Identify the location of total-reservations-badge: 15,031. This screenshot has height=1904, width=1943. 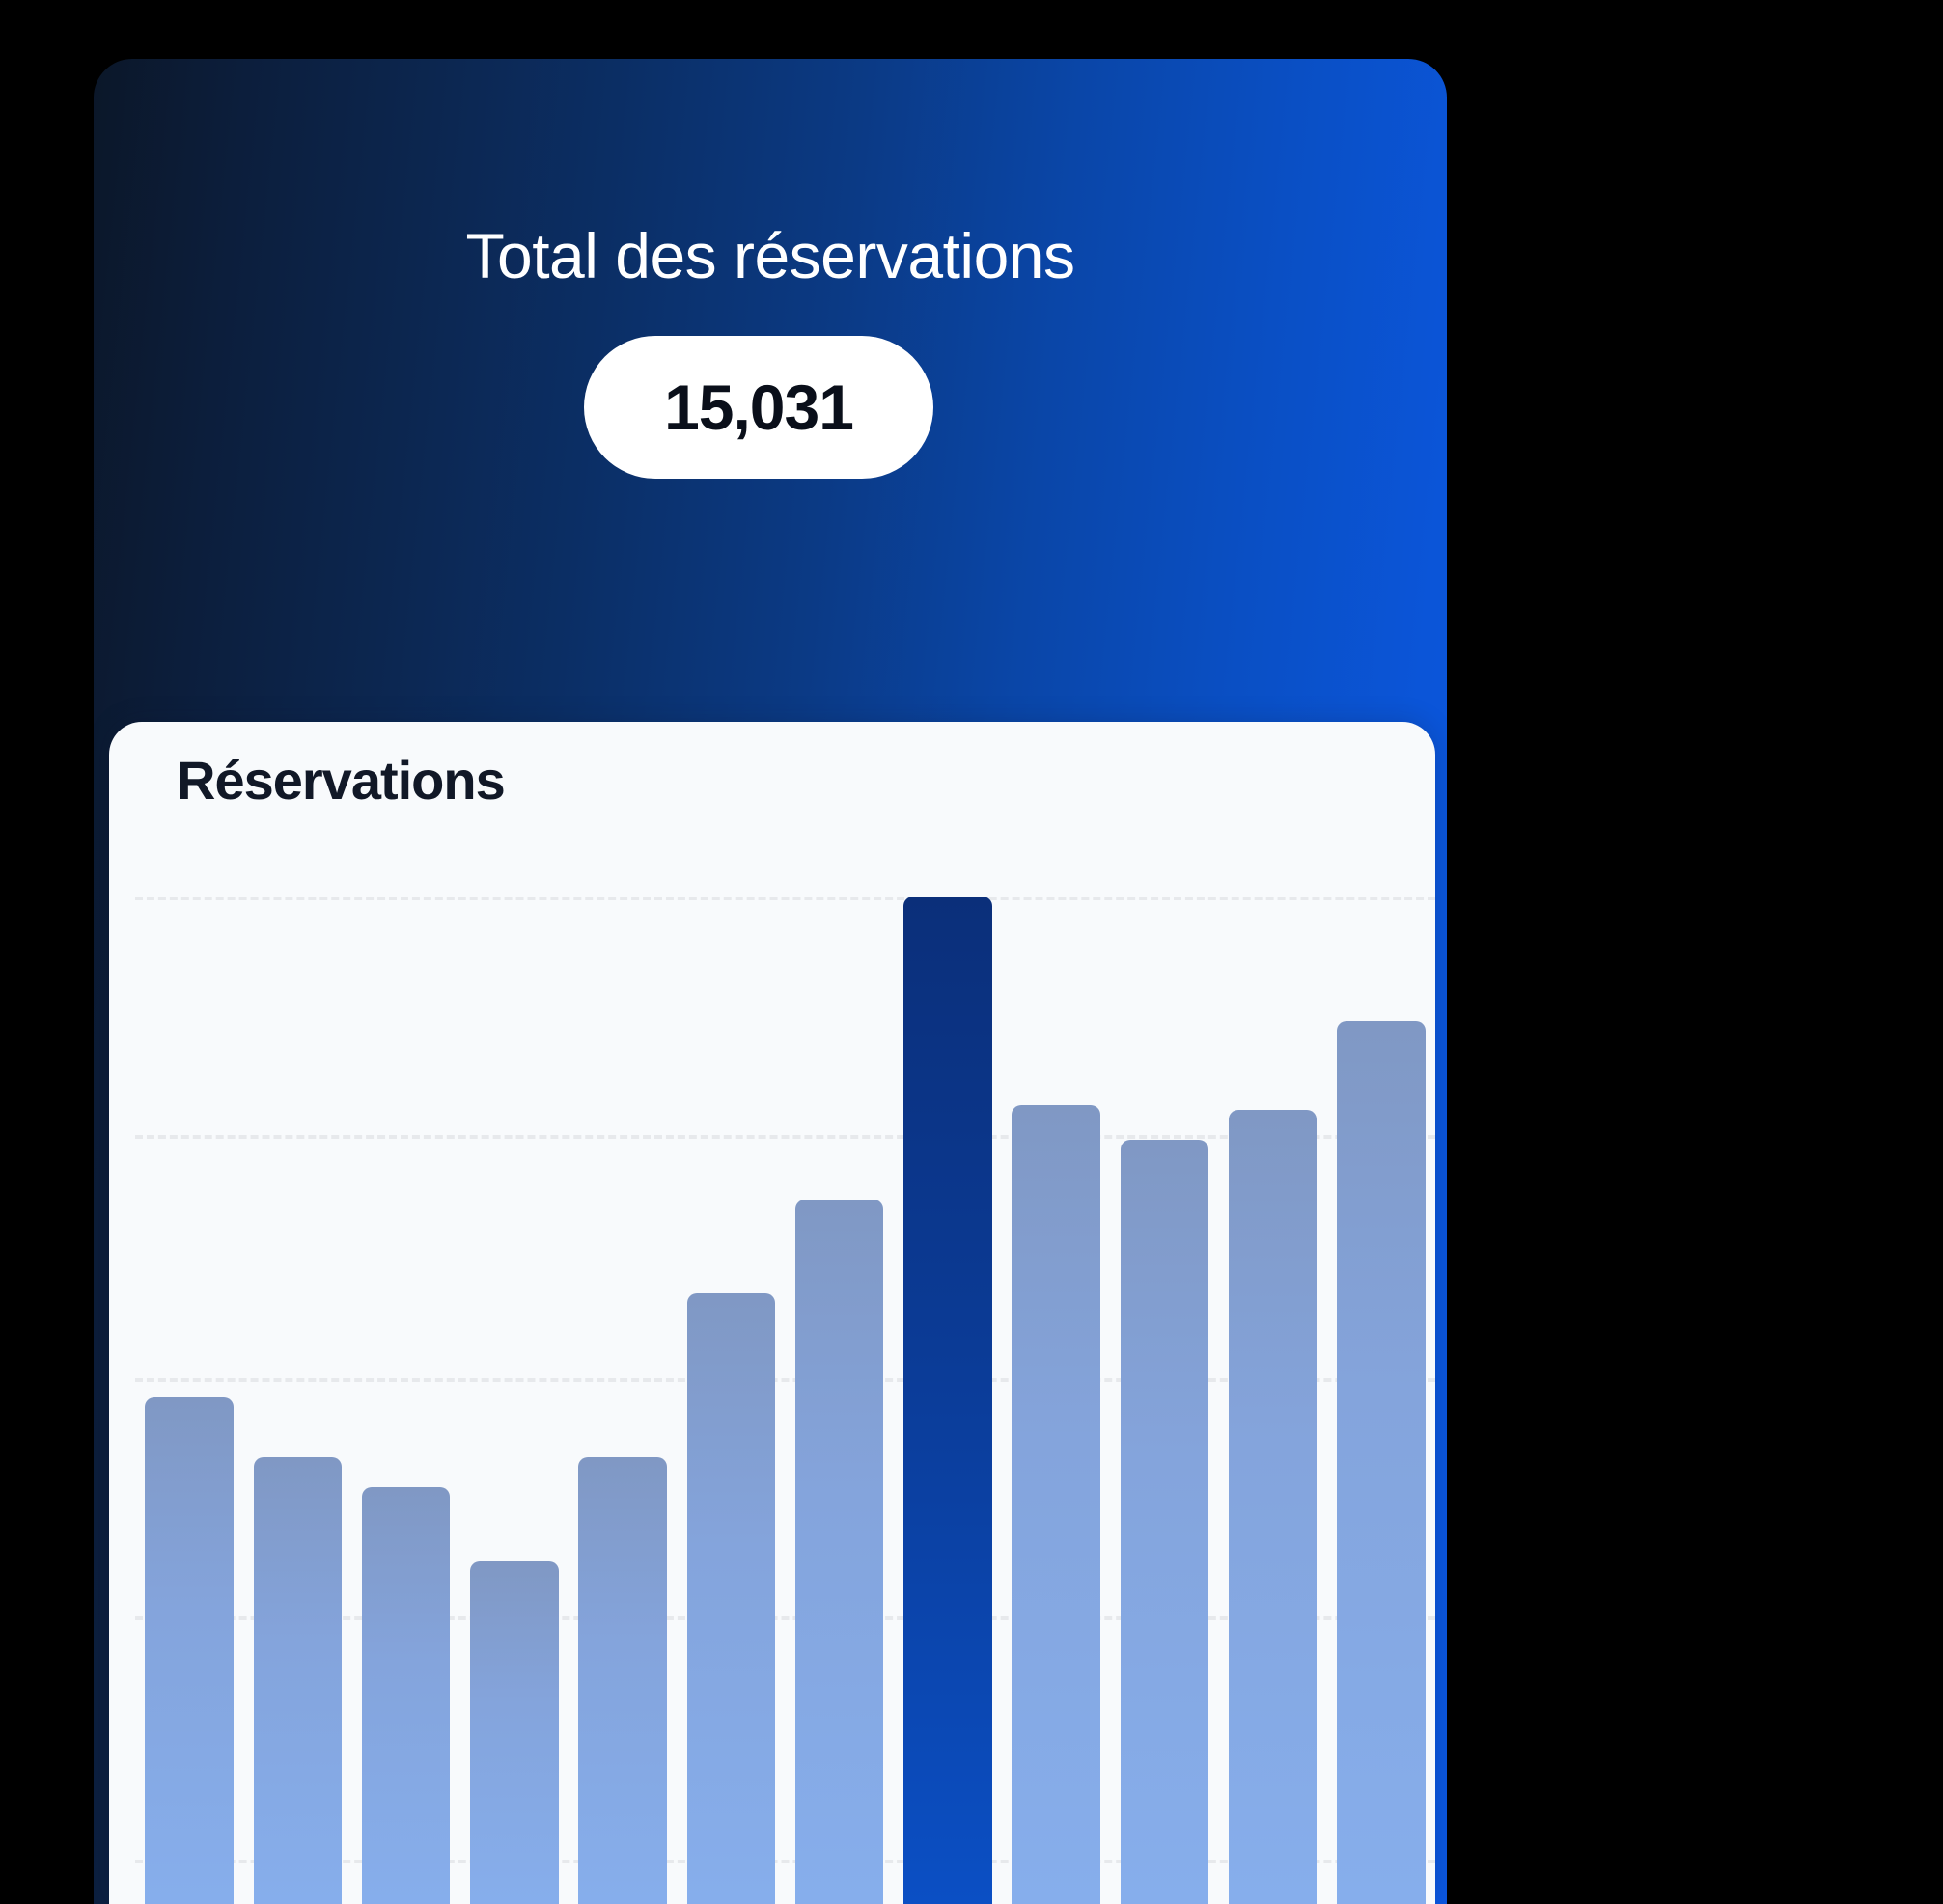
(758, 408).